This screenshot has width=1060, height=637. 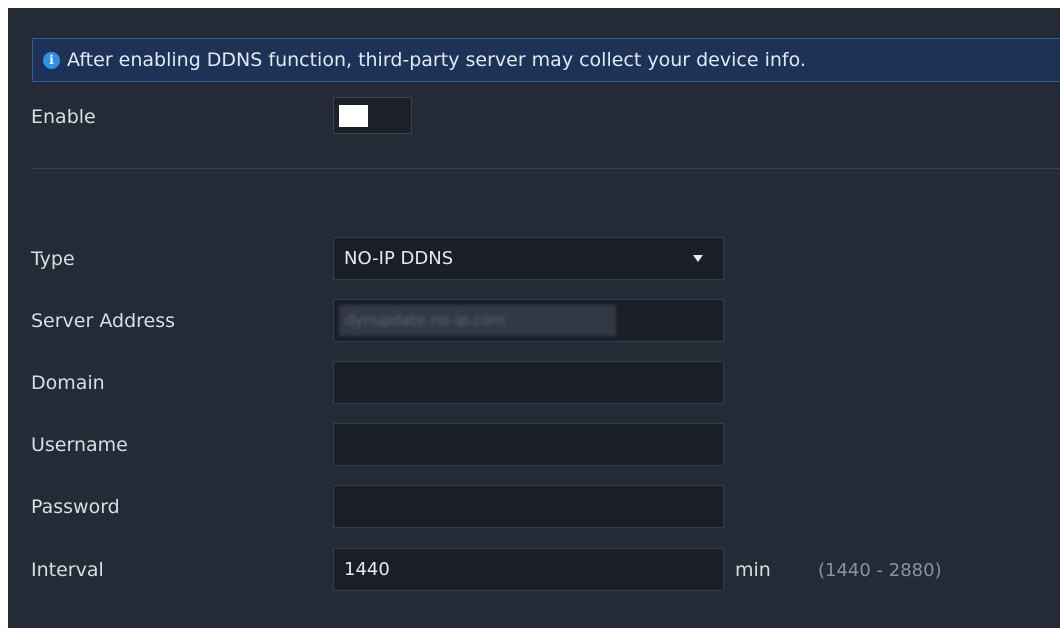 I want to click on enable-toggle, so click(x=372, y=115).